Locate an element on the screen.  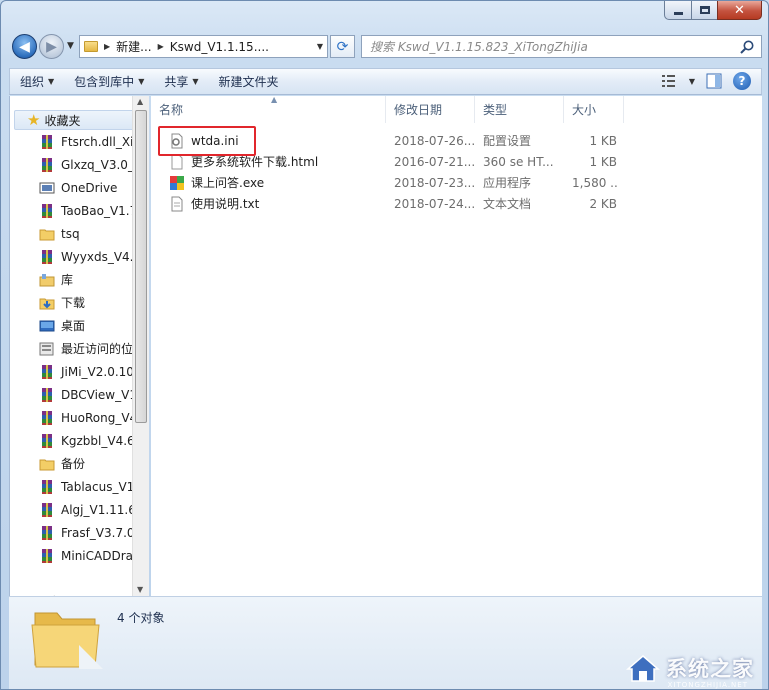
close-icon: ✕ is located at coordinates (739, 10).